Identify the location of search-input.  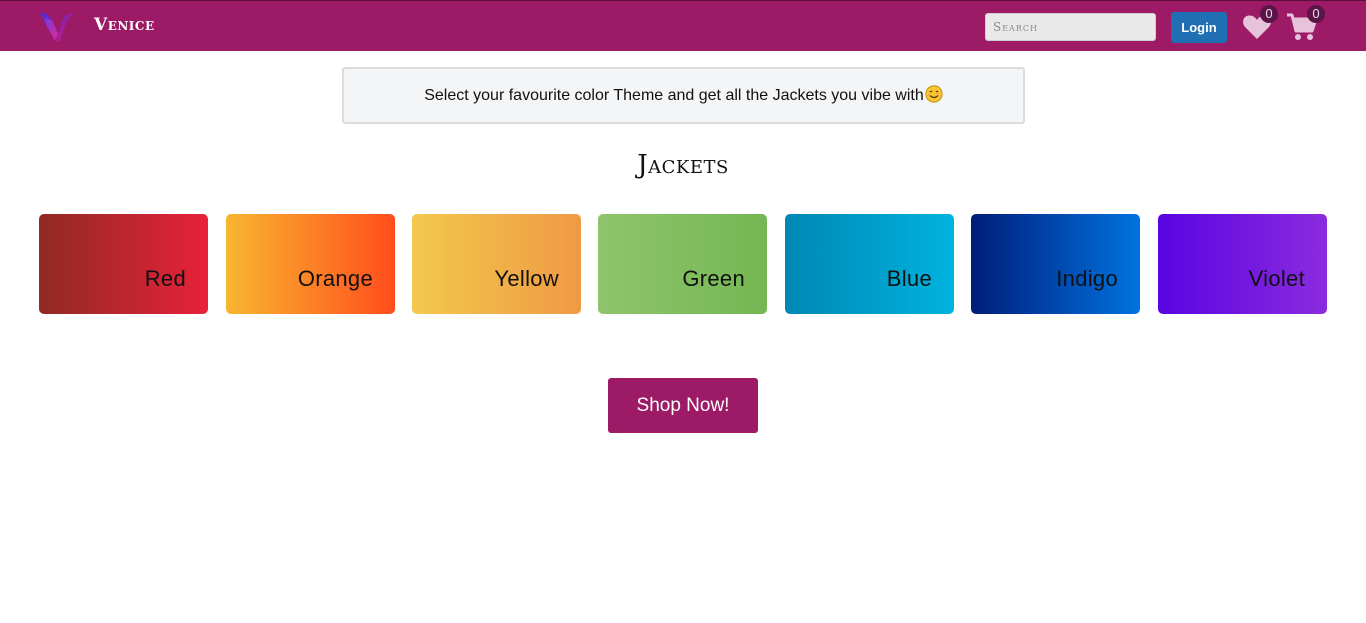
(1070, 27).